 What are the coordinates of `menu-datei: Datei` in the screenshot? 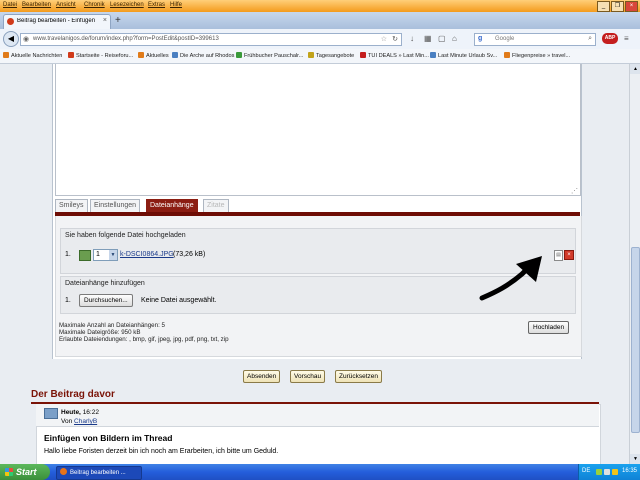 It's located at (10, 5).